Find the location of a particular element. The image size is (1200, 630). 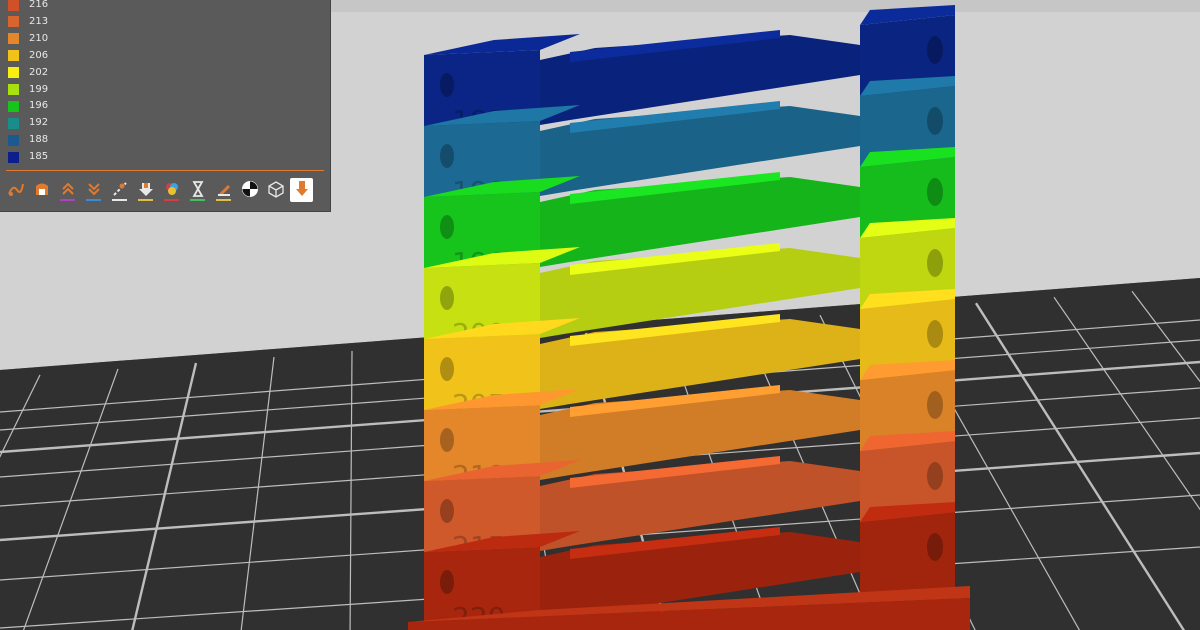

legend-label: 202 is located at coordinates (39, 72).